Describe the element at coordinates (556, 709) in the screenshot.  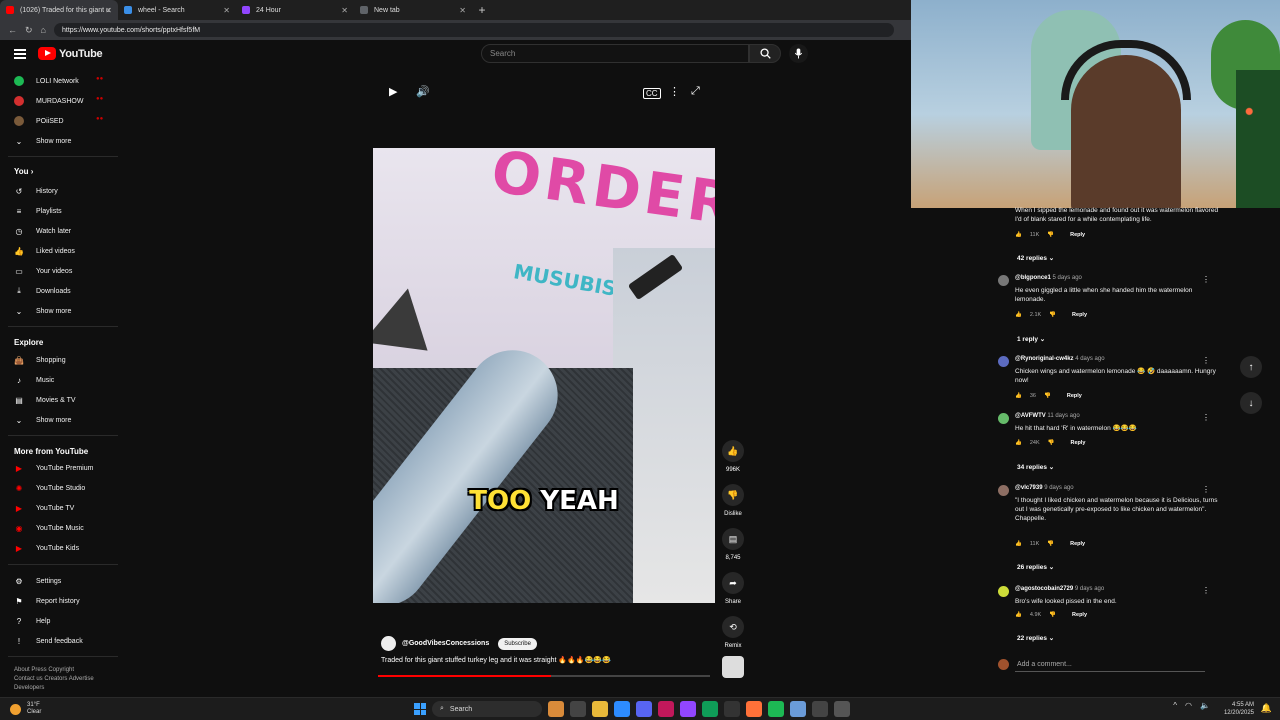
I see `widgets-icon` at that location.